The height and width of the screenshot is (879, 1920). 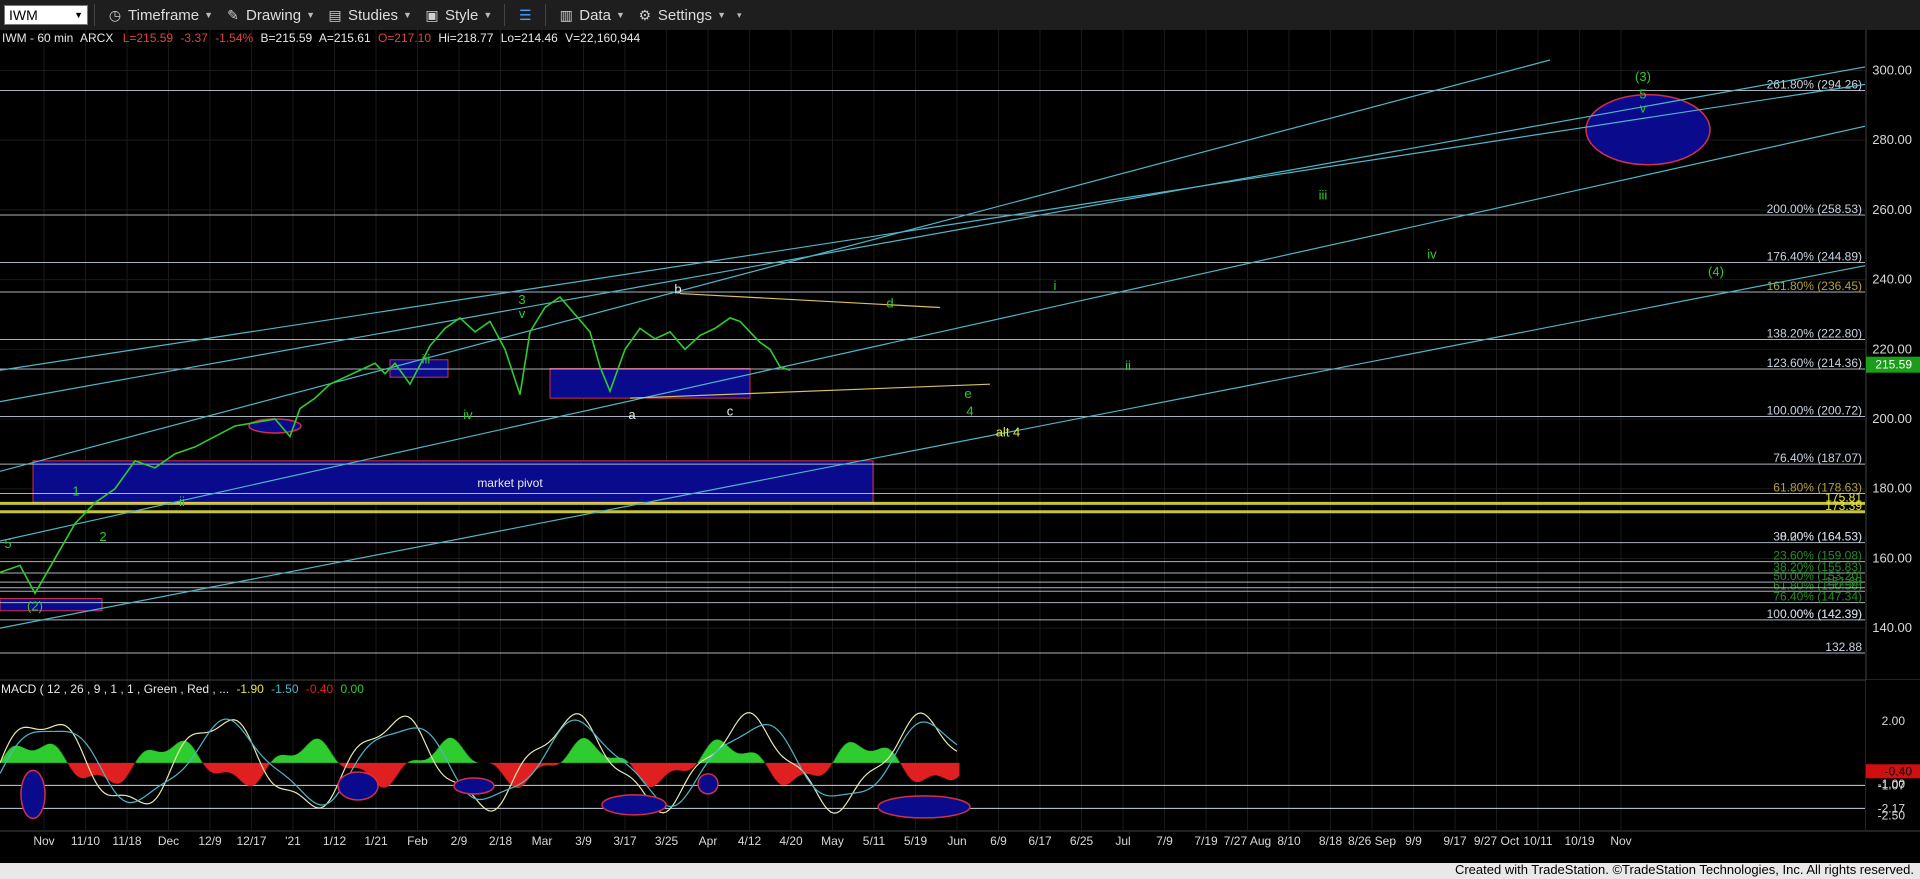 What do you see at coordinates (1892, 627) in the screenshot?
I see `price-tick-label: 140.00` at bounding box center [1892, 627].